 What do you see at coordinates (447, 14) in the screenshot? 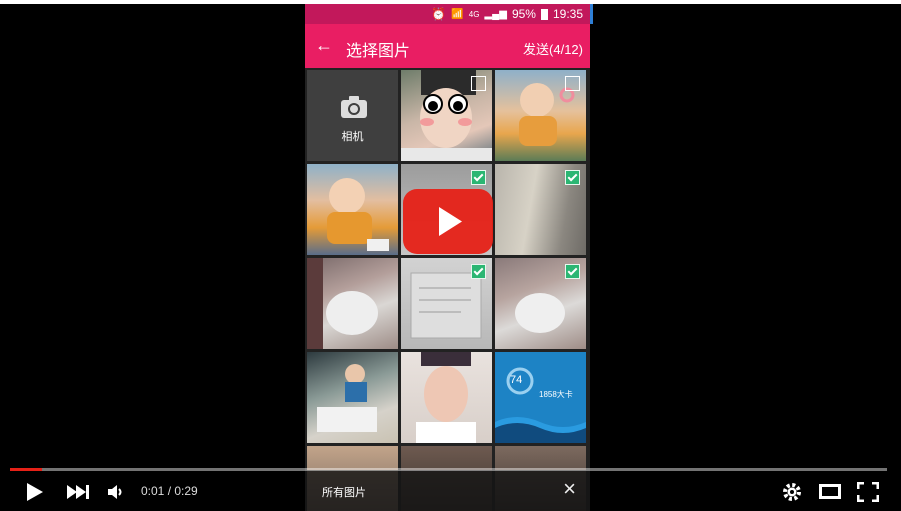
I see `status-bar: ⏰ 📶 4G ▂▄▆ 95% 19:35` at bounding box center [447, 14].